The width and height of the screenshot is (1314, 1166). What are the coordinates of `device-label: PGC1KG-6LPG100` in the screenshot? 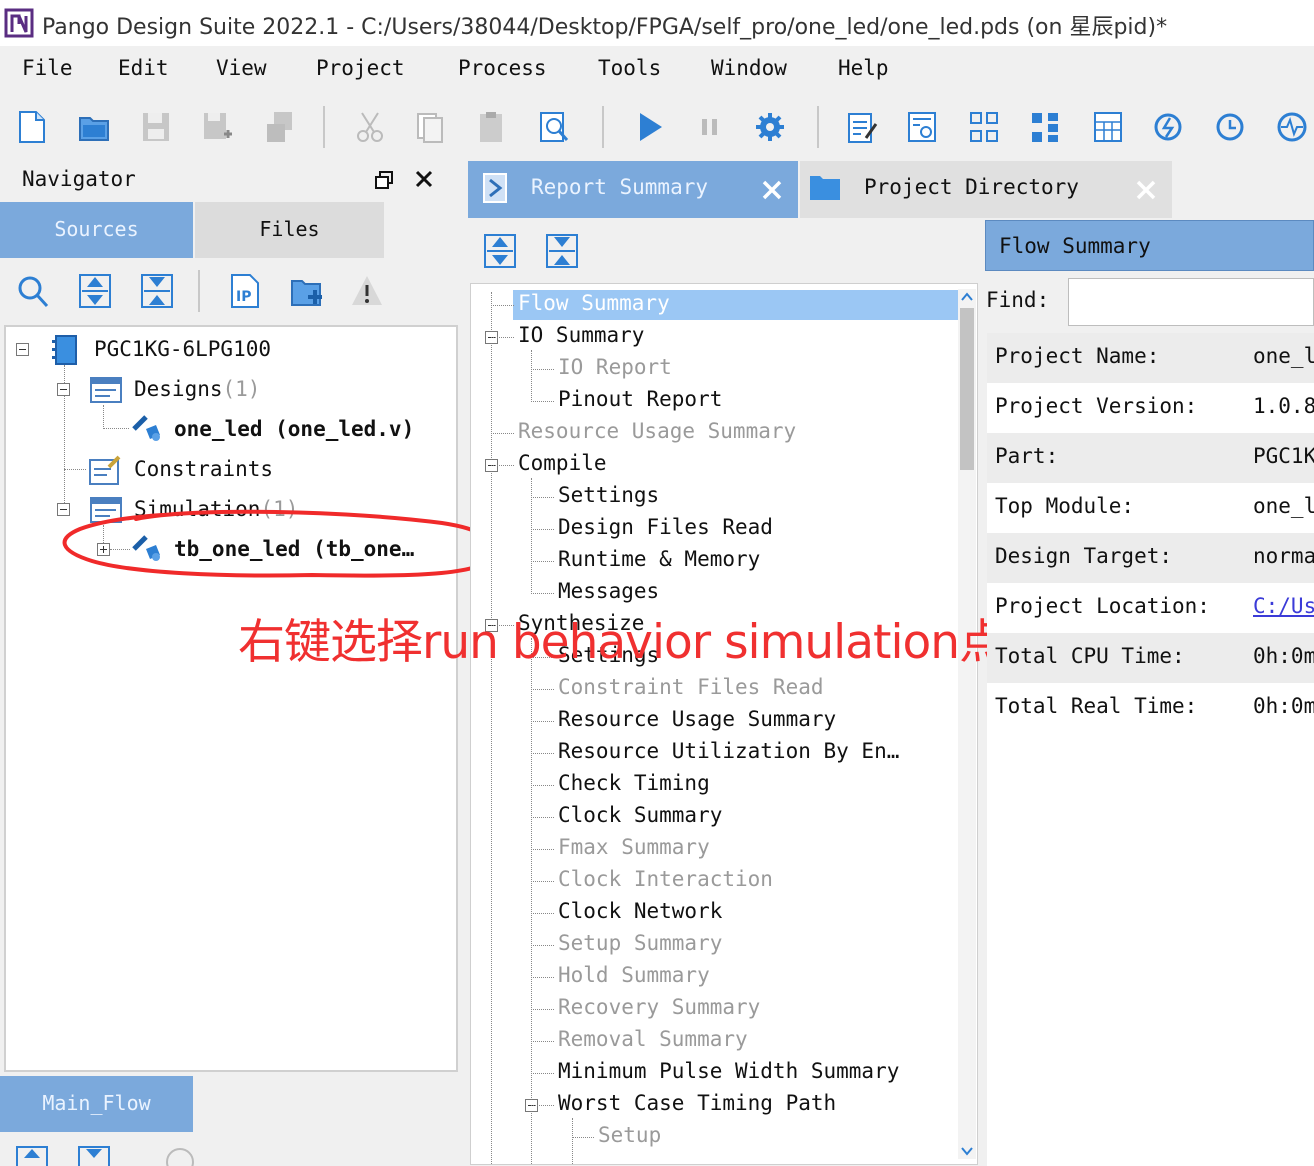 It's located at (182, 349).